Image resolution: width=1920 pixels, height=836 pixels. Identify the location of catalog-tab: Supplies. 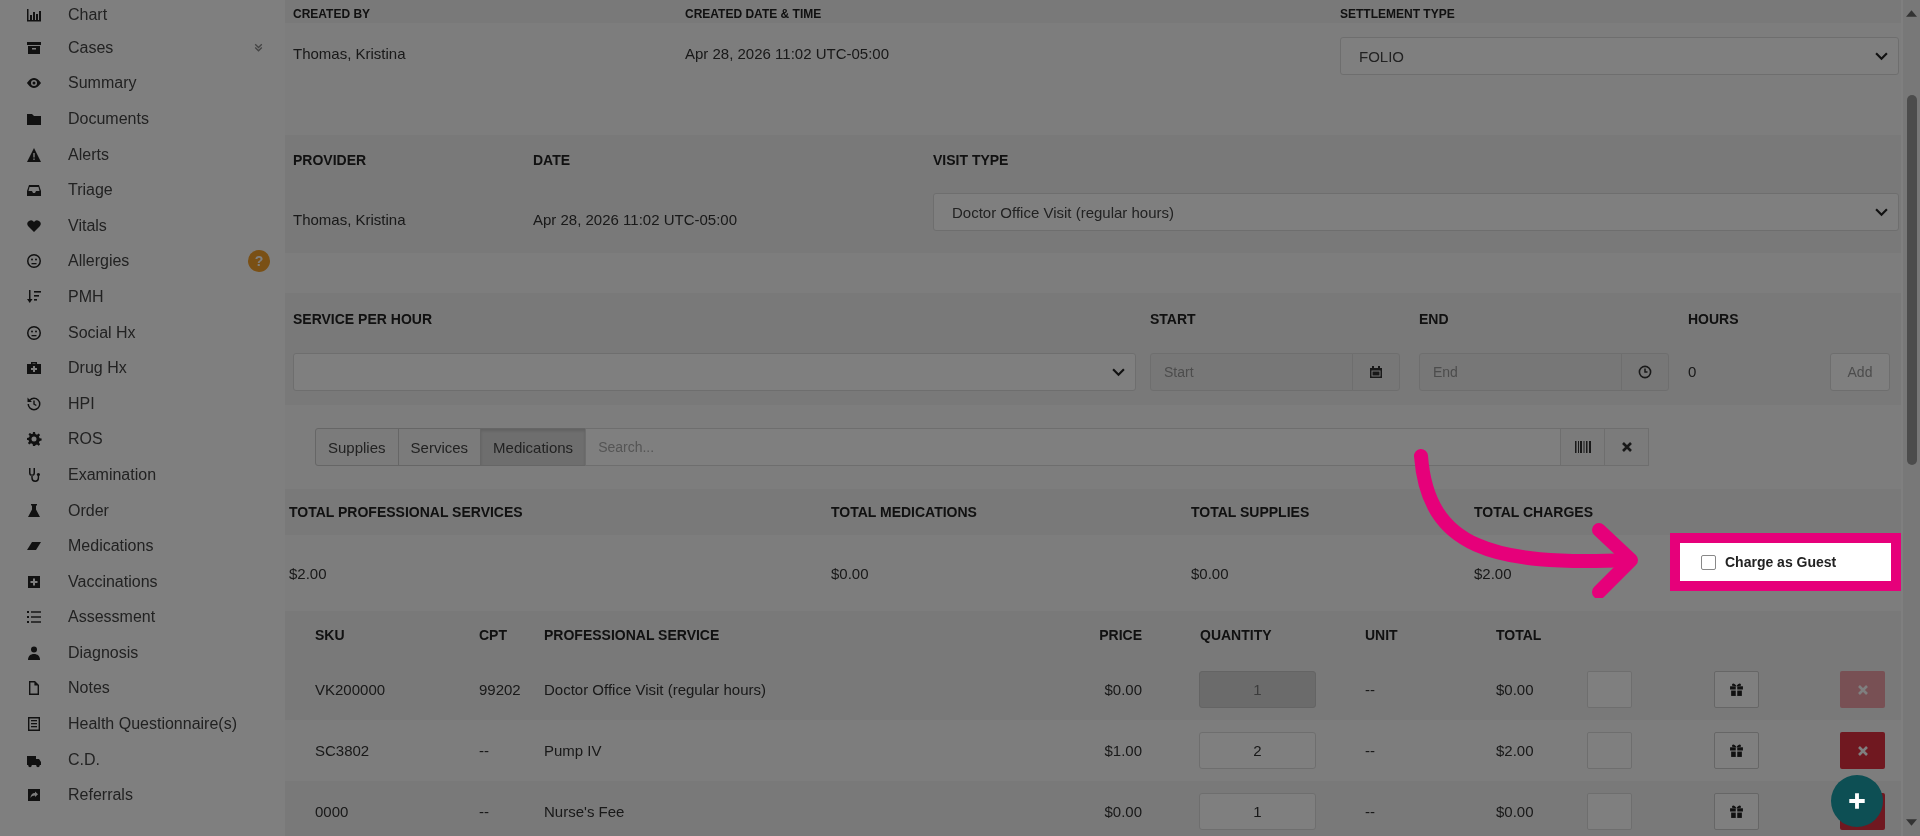
(357, 447).